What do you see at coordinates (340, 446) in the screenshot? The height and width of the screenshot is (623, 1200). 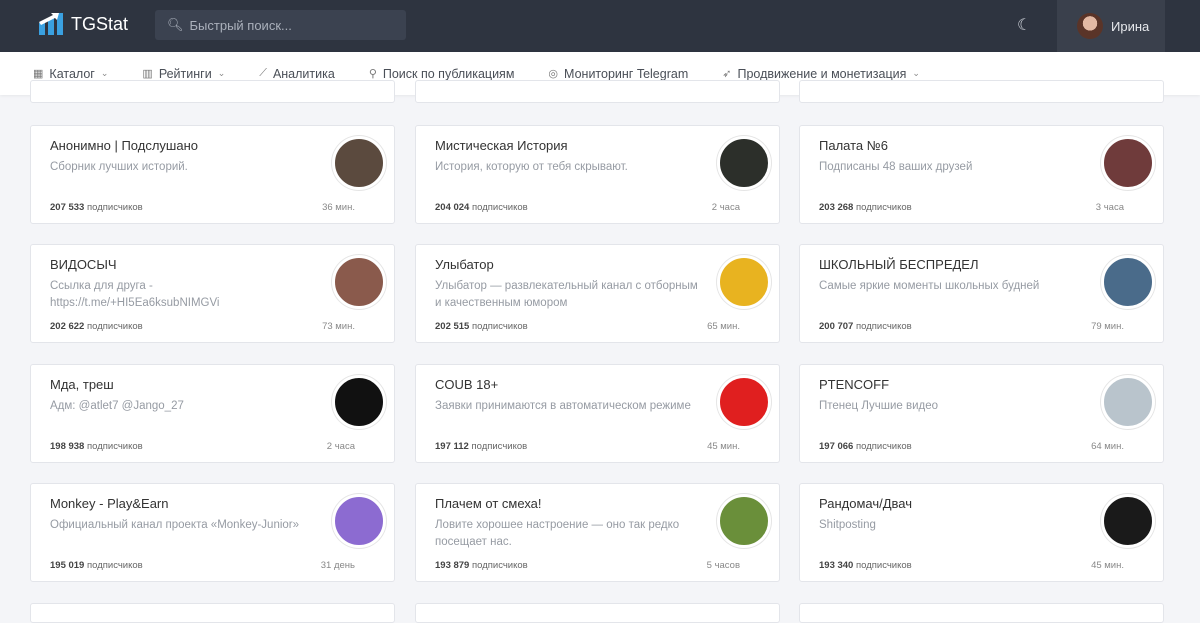 I see `last-post-time: 2 часа` at bounding box center [340, 446].